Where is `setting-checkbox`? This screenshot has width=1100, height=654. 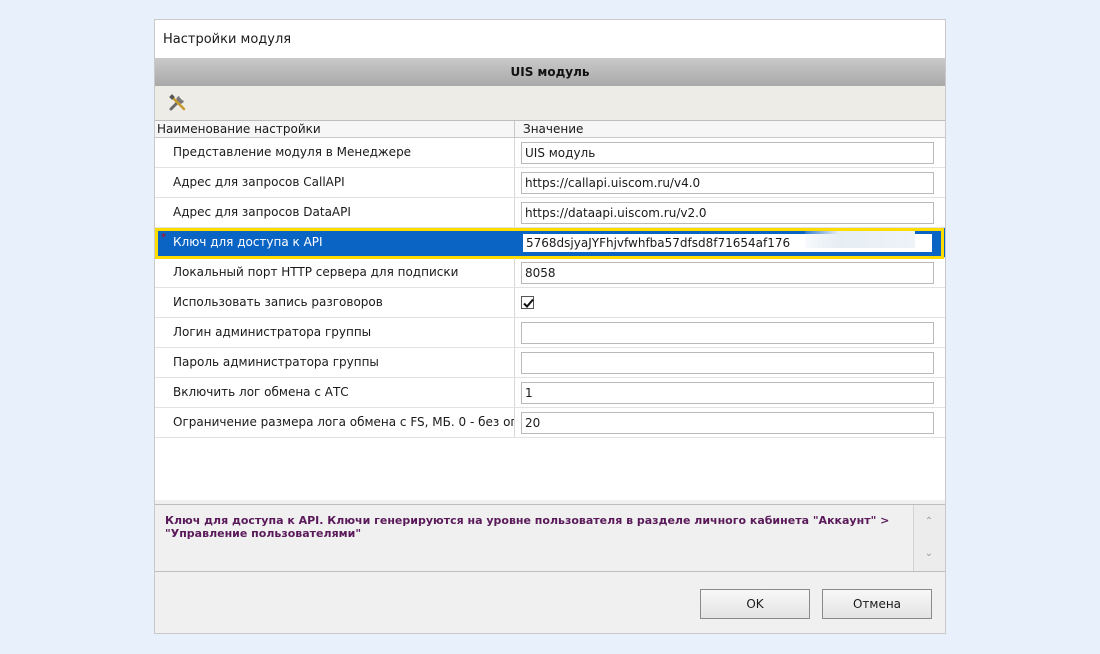 setting-checkbox is located at coordinates (527, 302).